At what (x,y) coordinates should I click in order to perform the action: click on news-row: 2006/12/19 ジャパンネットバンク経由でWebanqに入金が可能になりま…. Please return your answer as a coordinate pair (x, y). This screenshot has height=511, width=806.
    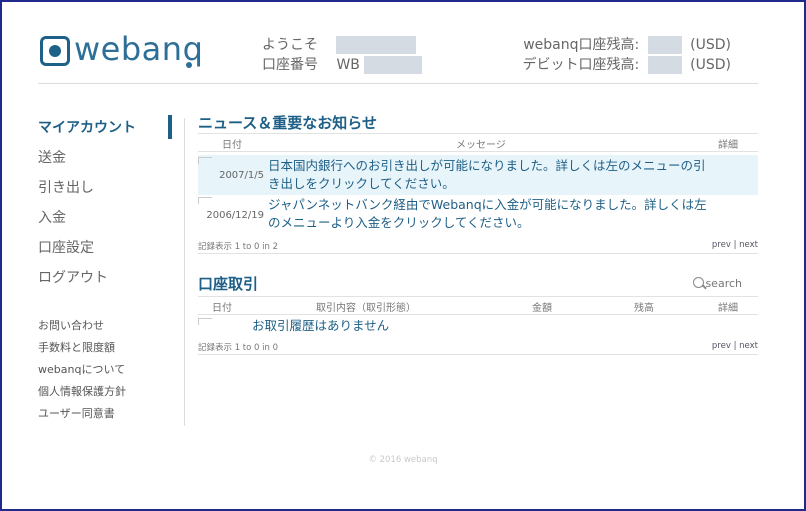
    Looking at the image, I should click on (478, 215).